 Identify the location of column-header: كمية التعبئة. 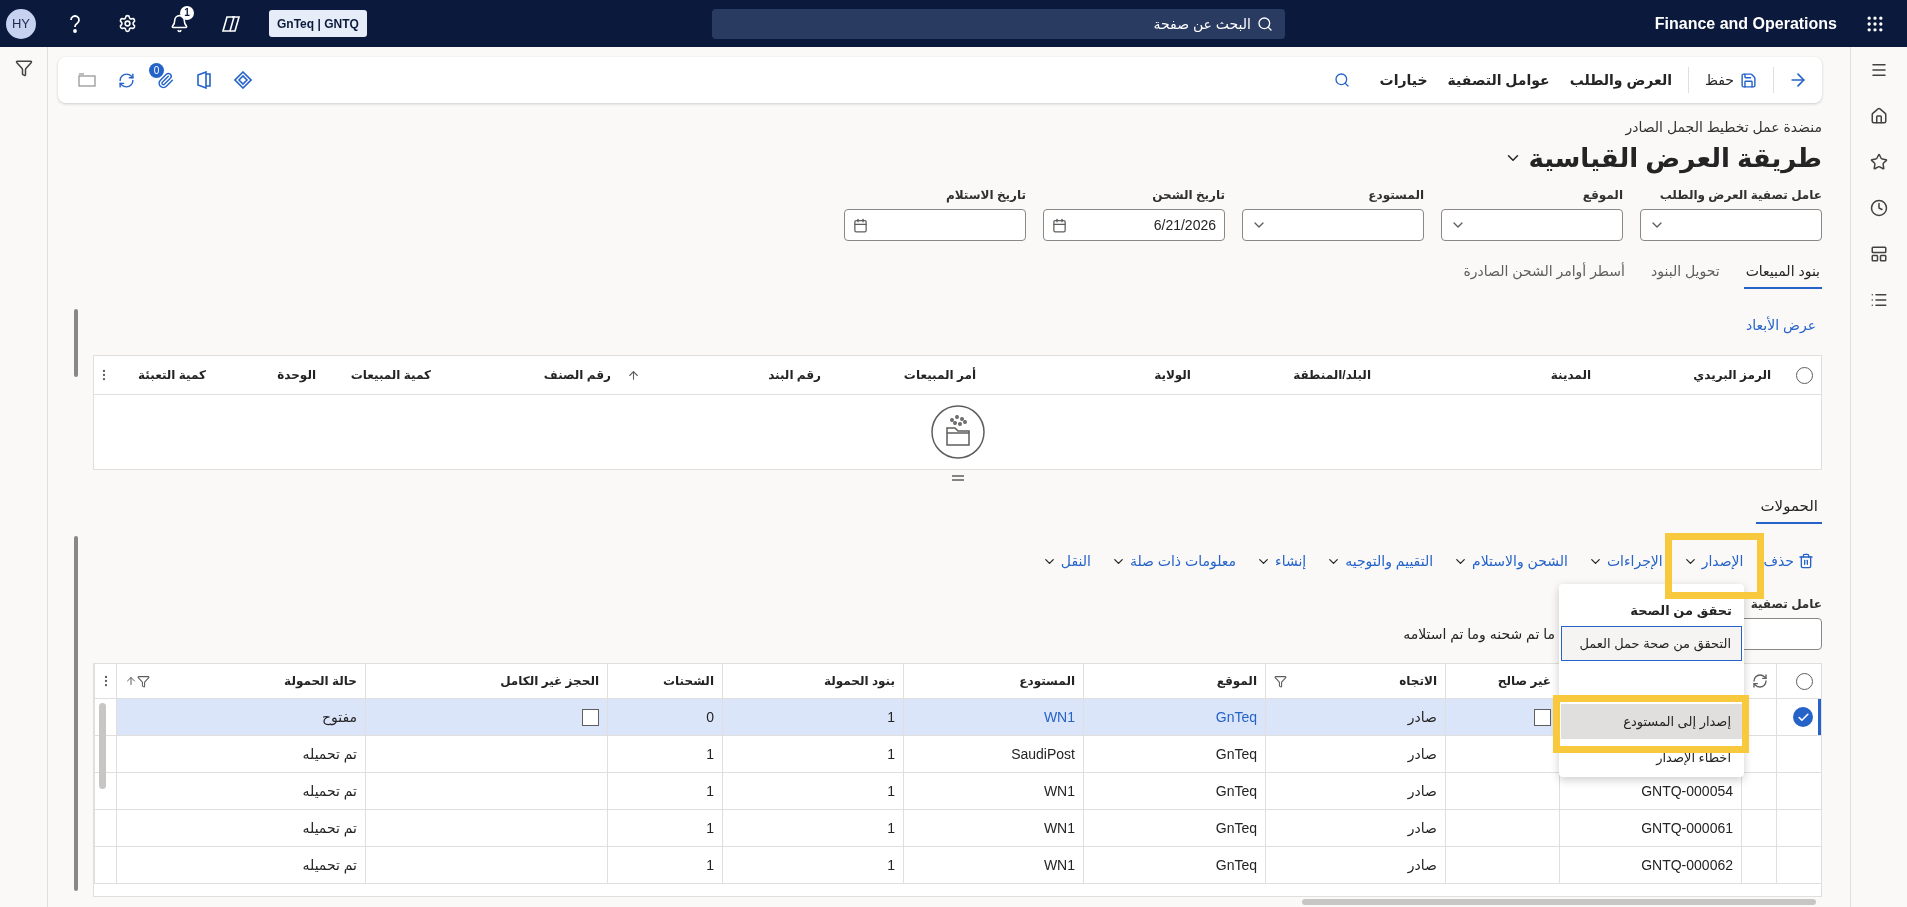
(164, 375).